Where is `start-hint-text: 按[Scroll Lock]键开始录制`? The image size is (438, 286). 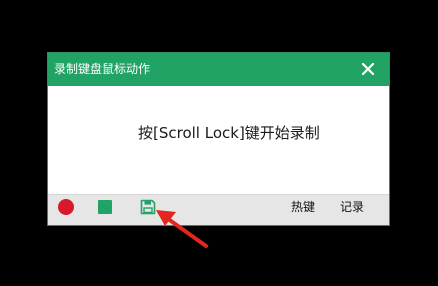
start-hint-text: 按[Scroll Lock]键开始录制 is located at coordinates (229, 133).